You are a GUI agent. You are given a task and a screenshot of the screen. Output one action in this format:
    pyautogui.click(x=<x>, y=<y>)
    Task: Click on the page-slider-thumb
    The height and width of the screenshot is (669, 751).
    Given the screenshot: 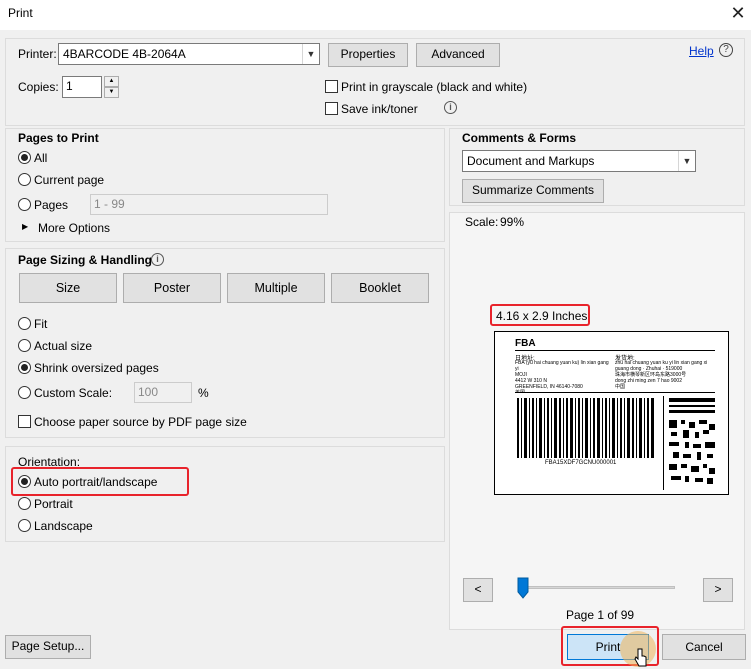 What is the action you would take?
    pyautogui.click(x=523, y=588)
    